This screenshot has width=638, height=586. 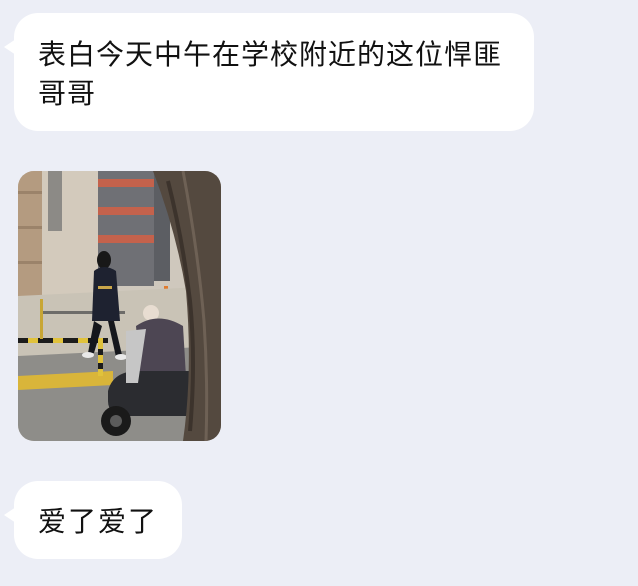 I want to click on photo-image, so click(x=119, y=306).